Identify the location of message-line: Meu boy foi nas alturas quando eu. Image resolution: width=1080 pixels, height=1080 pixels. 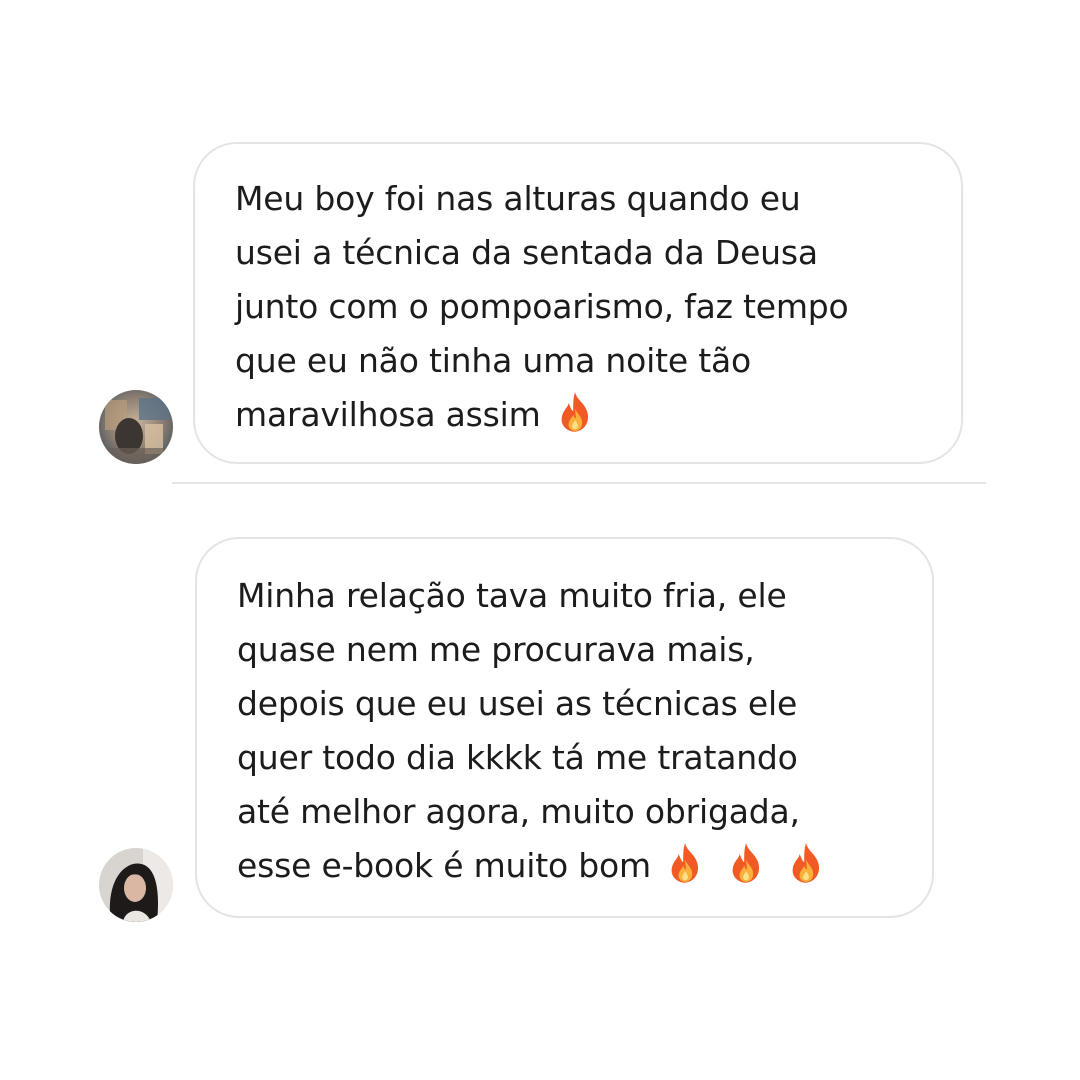
(518, 198).